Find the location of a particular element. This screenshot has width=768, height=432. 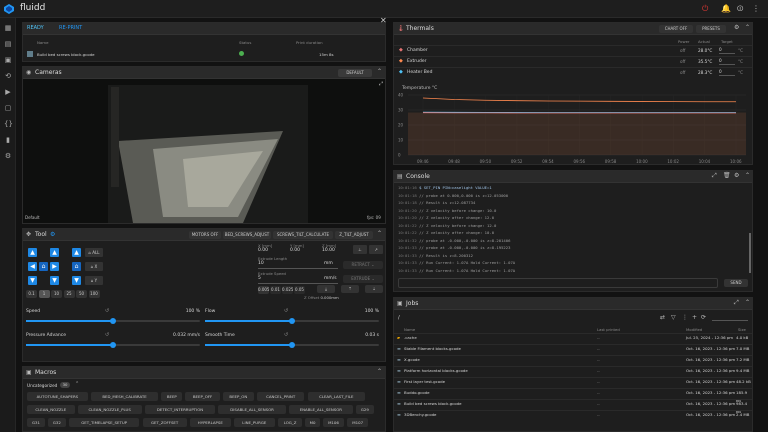

jobs-expand-icon: ⤢ is located at coordinates (736, 303).